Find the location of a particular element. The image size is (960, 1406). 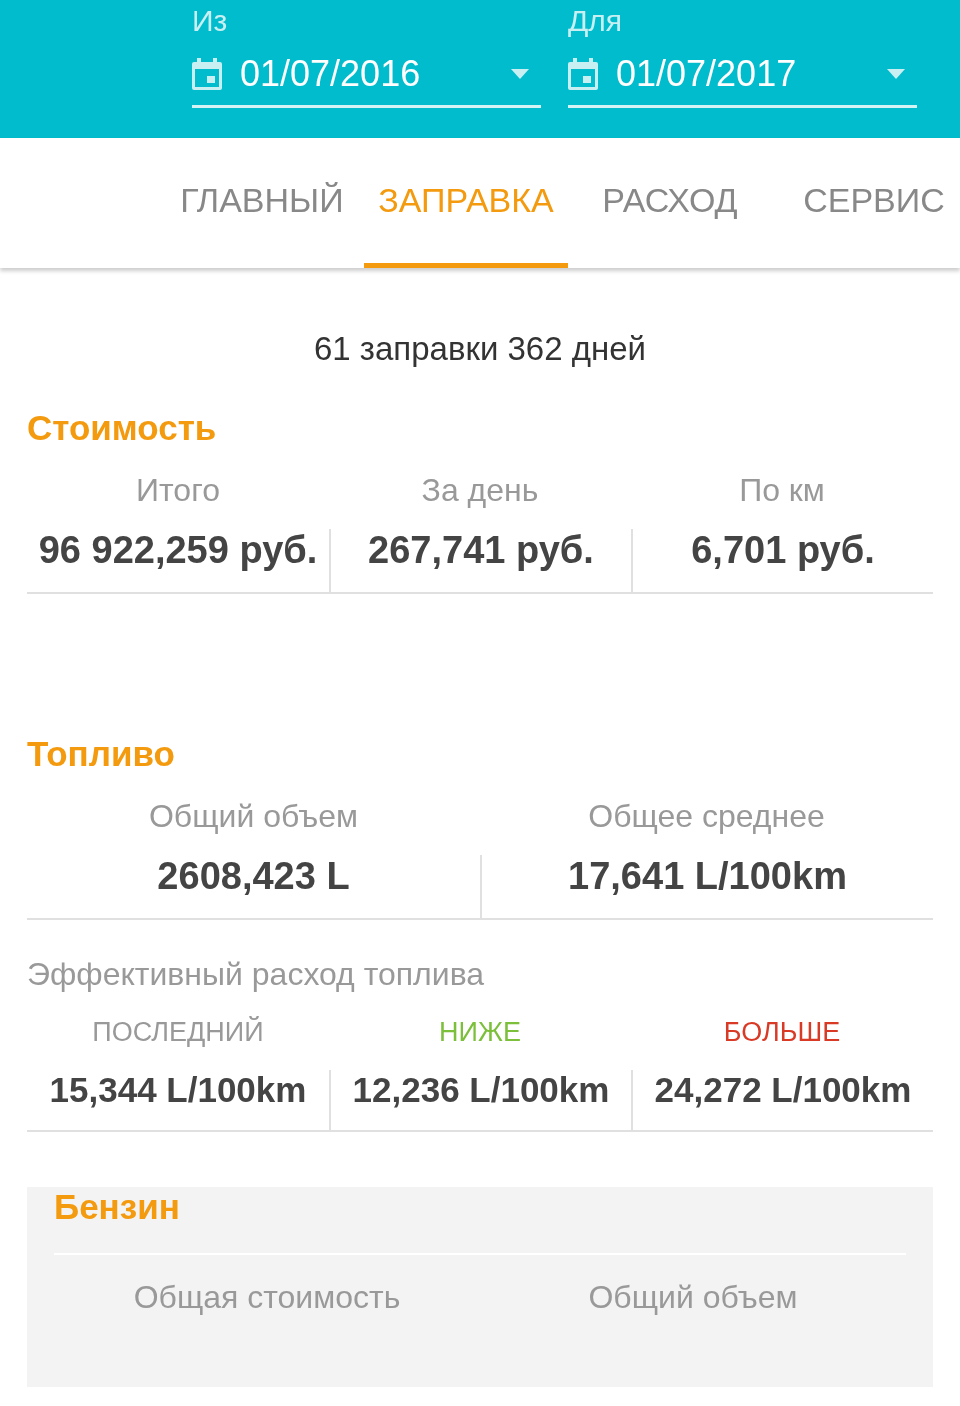

date-label: Из is located at coordinates (210, 21).